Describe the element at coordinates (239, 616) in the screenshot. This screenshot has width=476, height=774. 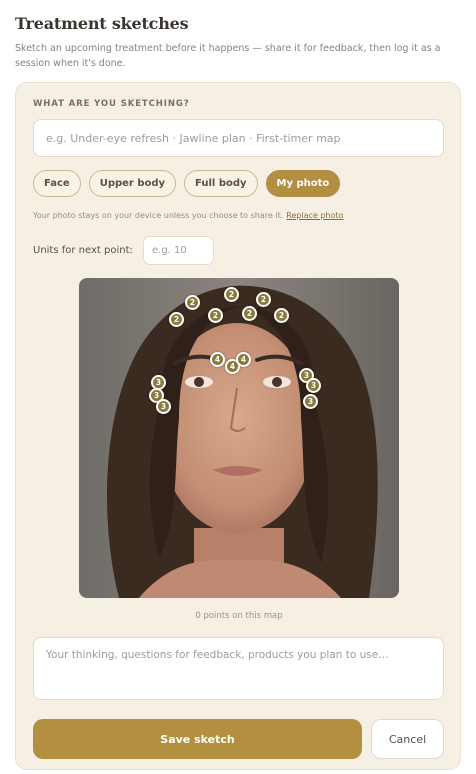
I see `points-count: 0 points on this map` at that location.